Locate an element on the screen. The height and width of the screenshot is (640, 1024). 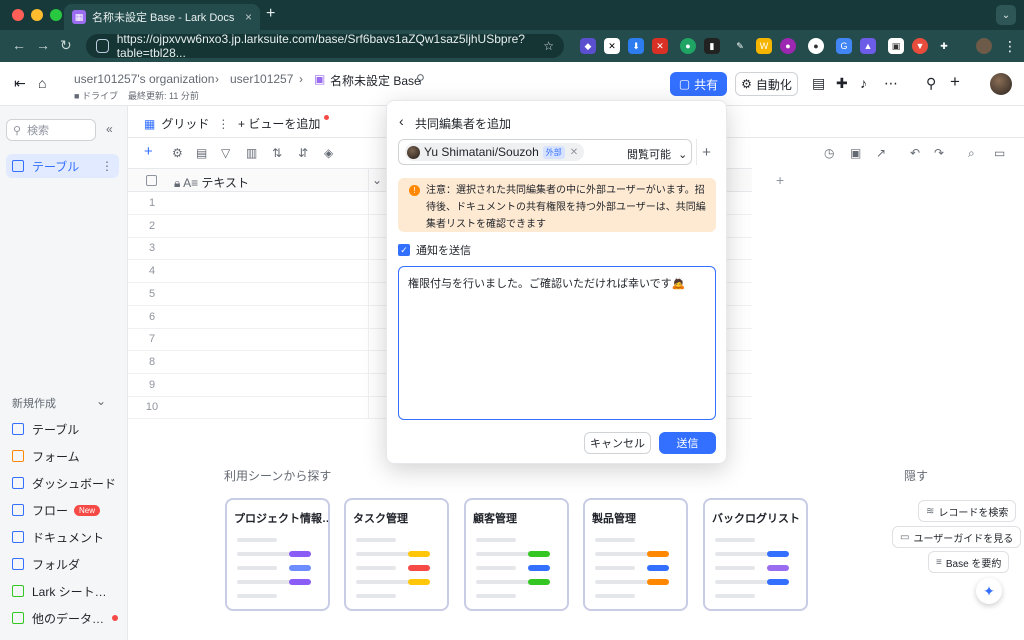
row-height-icon: ⇵ is located at coordinates (303, 153).